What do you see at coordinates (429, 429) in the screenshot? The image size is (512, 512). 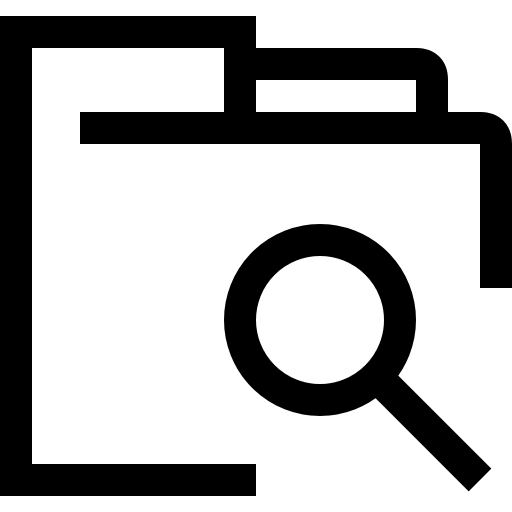 I see `magnifier-handle` at bounding box center [429, 429].